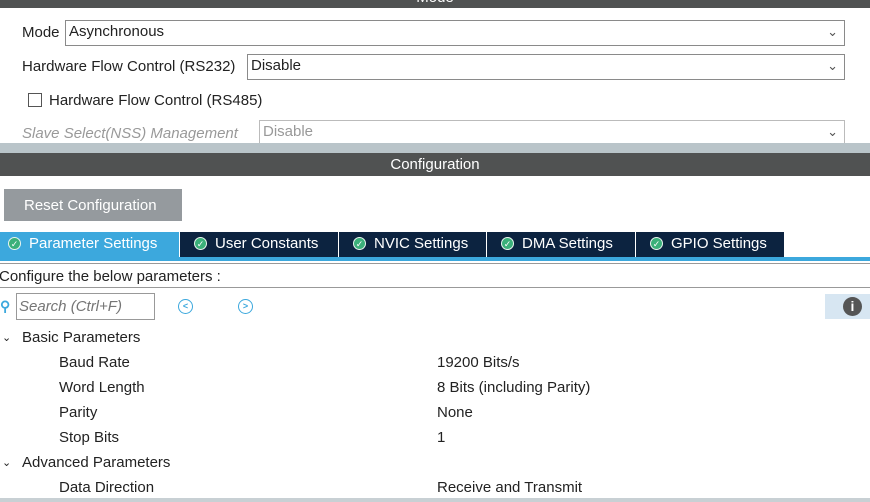 The image size is (870, 502). What do you see at coordinates (89, 437) in the screenshot?
I see `param-name: Stop Bits` at bounding box center [89, 437].